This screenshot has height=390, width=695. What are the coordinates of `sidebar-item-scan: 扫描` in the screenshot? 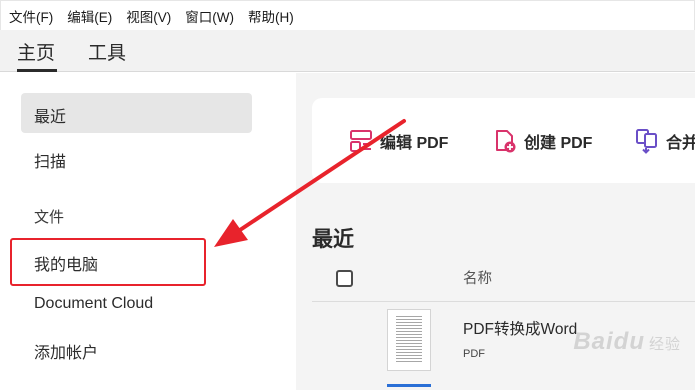 It's located at (50, 160).